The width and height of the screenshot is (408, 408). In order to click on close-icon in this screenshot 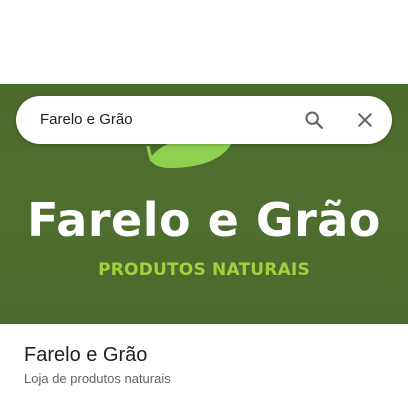, I will do `click(365, 120)`.